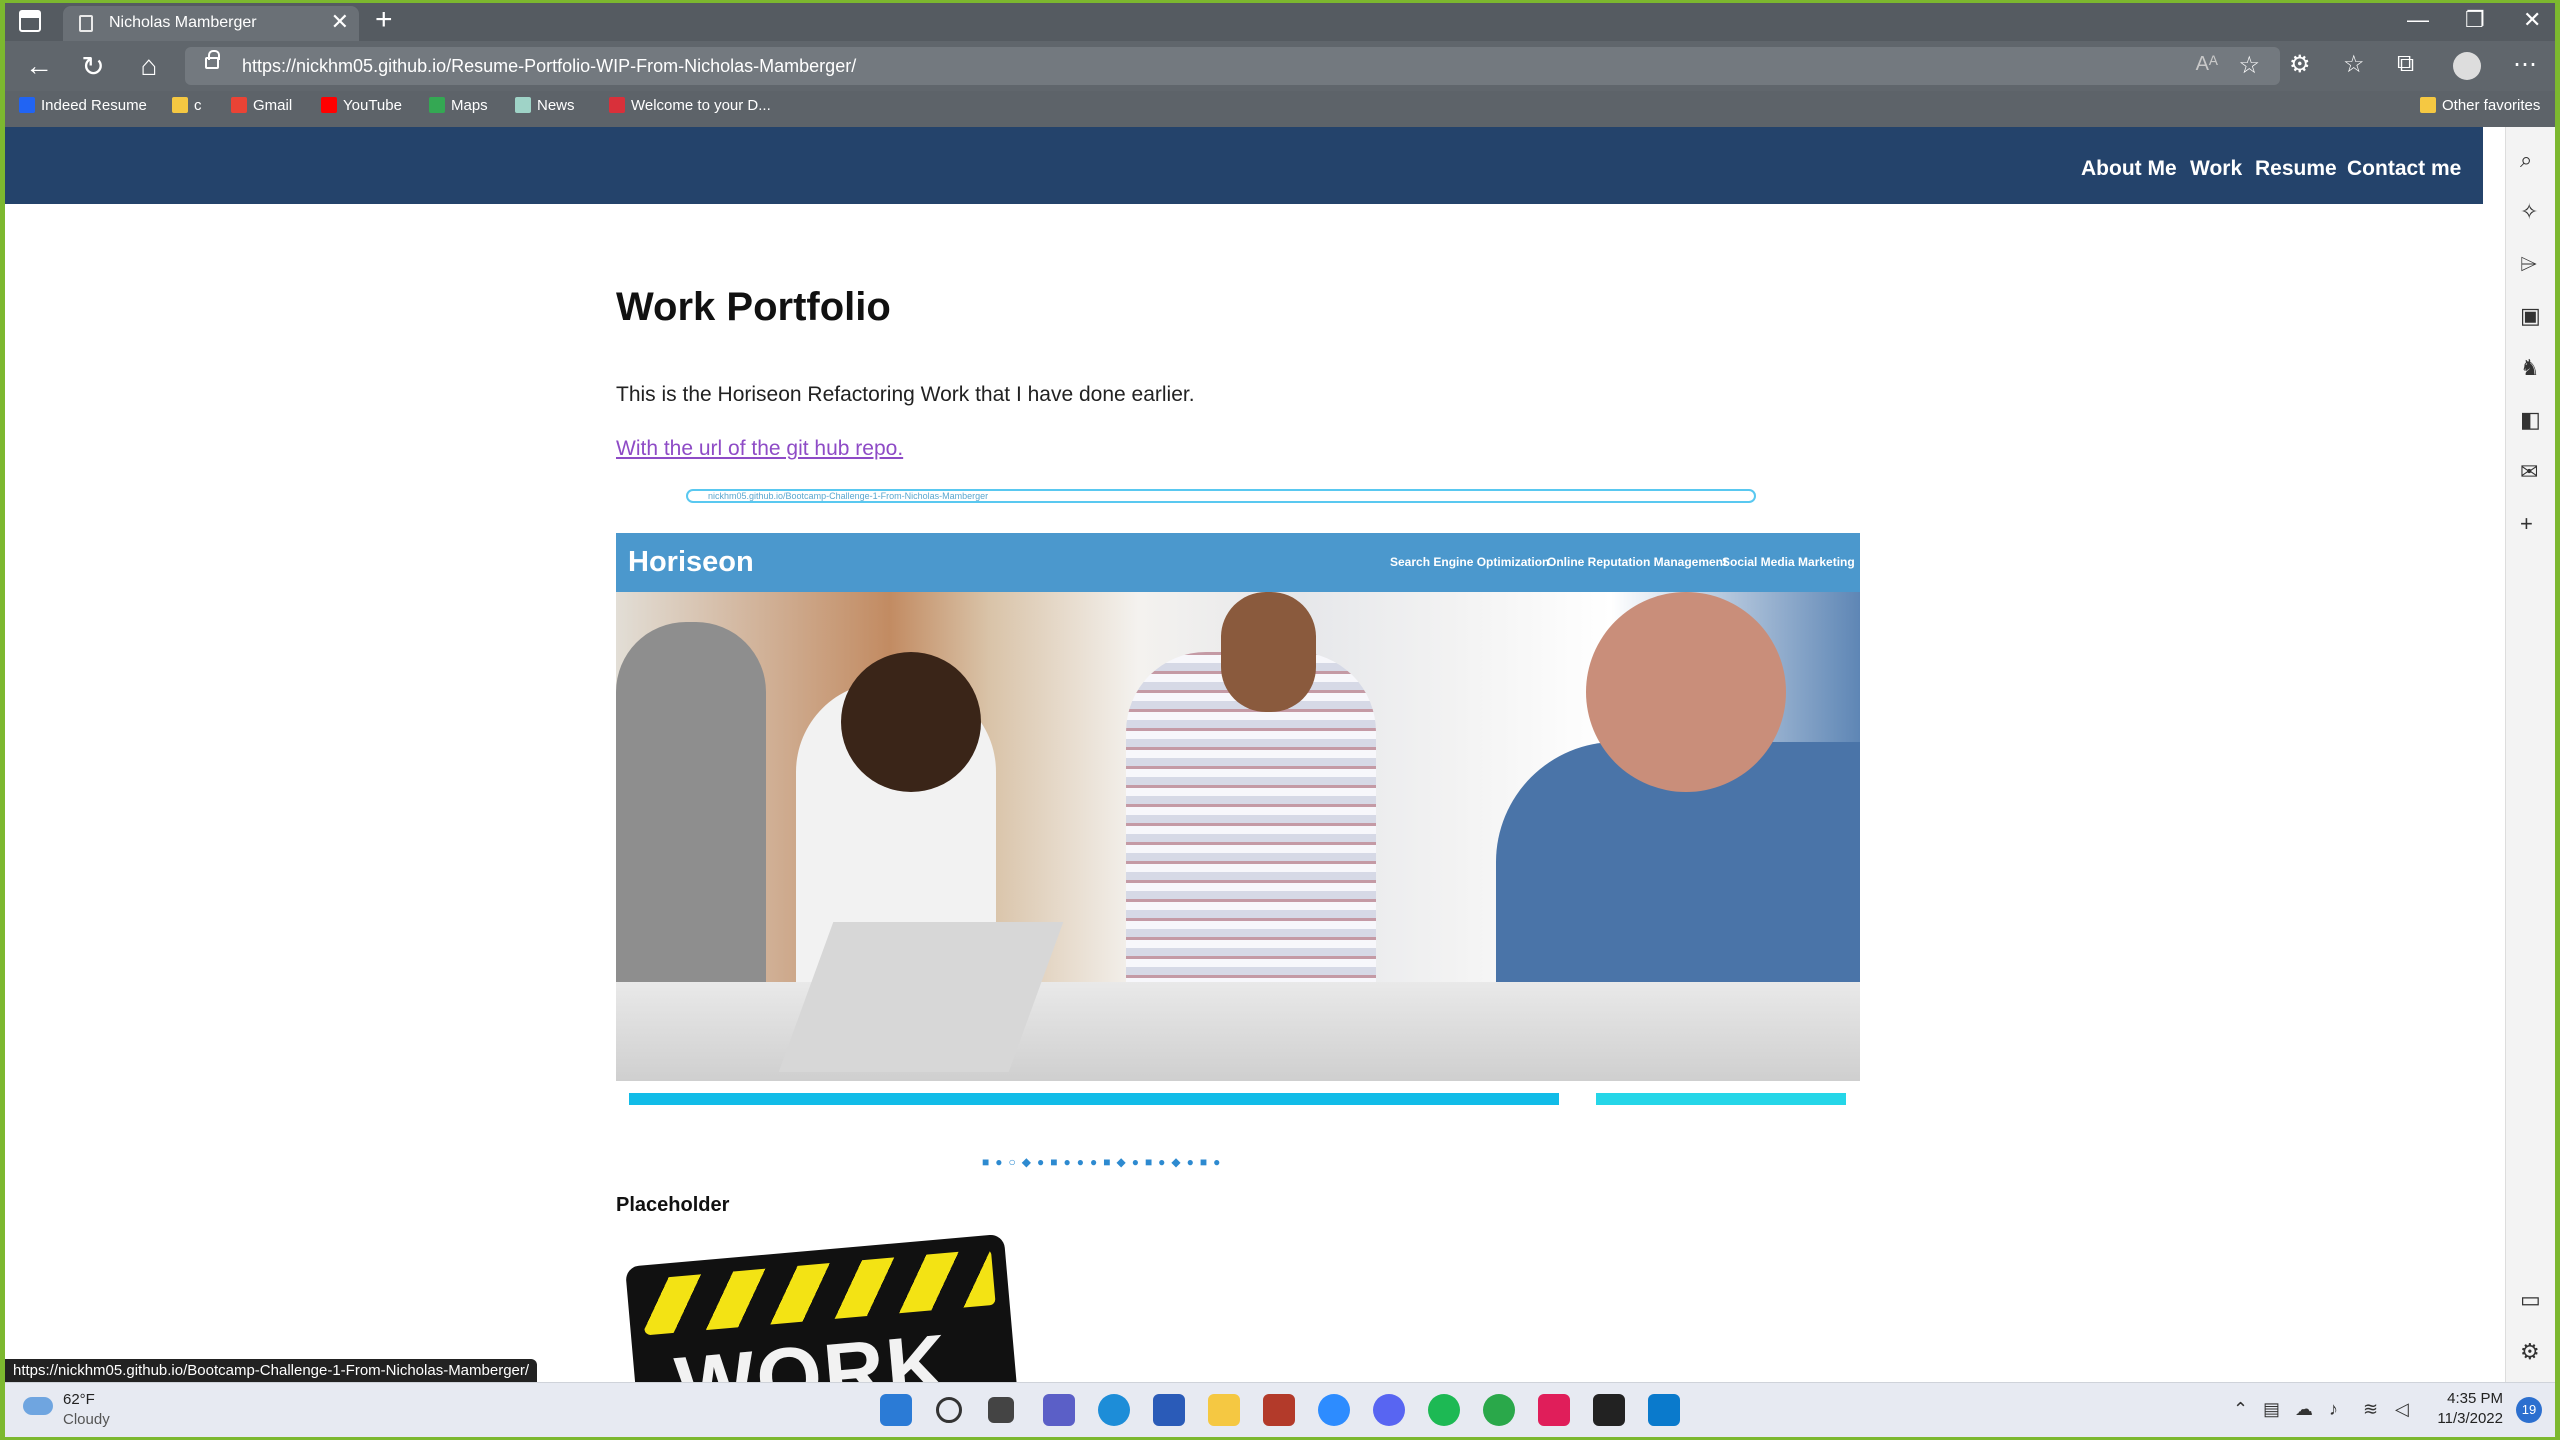 The image size is (2560, 1440). What do you see at coordinates (2271, 1409) in the screenshot?
I see `tray-app-icon: ▤` at bounding box center [2271, 1409].